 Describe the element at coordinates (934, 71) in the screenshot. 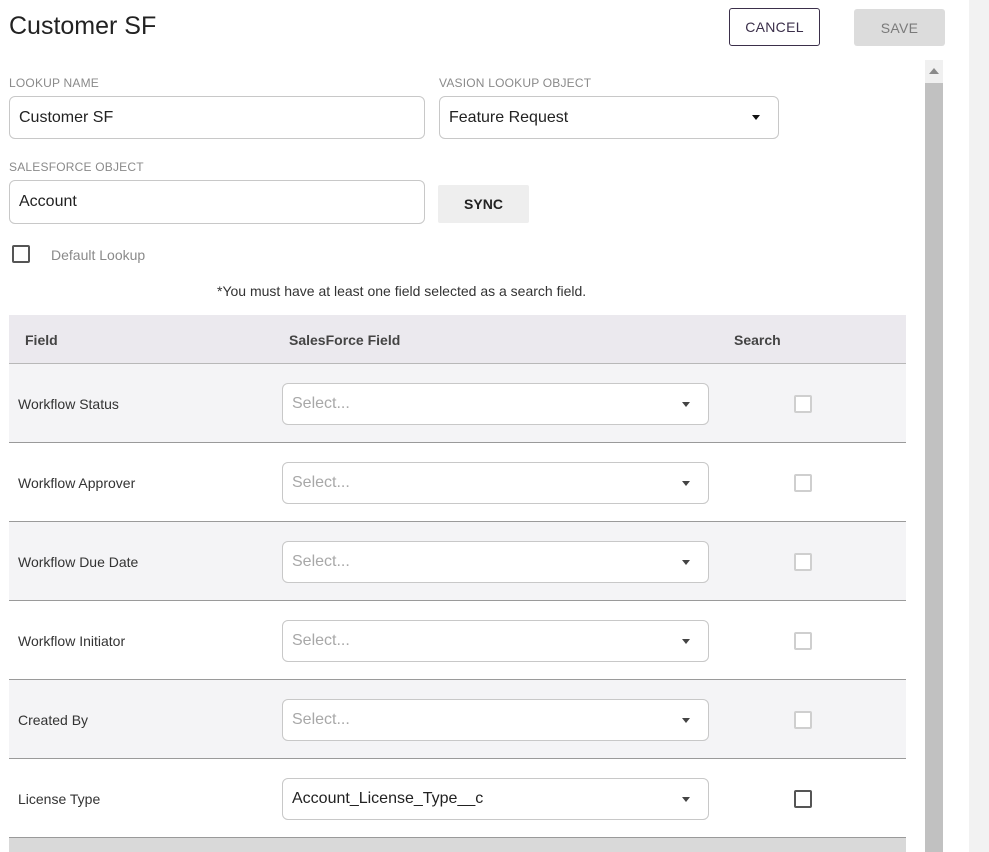

I see `scroll-up-arrow-icon` at that location.